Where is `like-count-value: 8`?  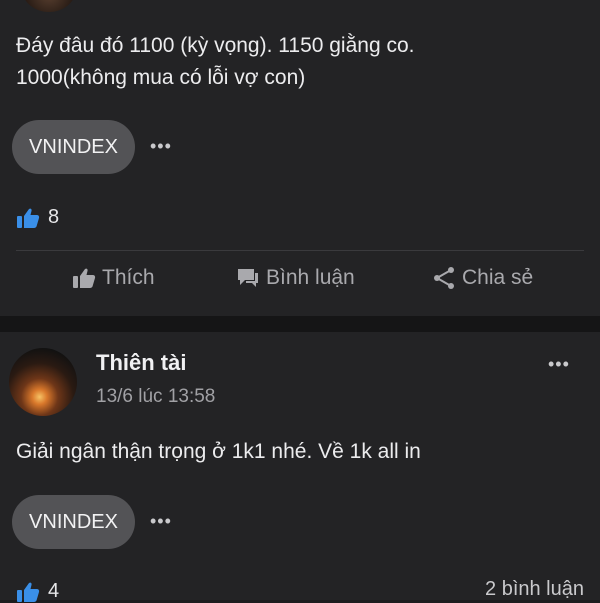 like-count-value: 8 is located at coordinates (54, 217).